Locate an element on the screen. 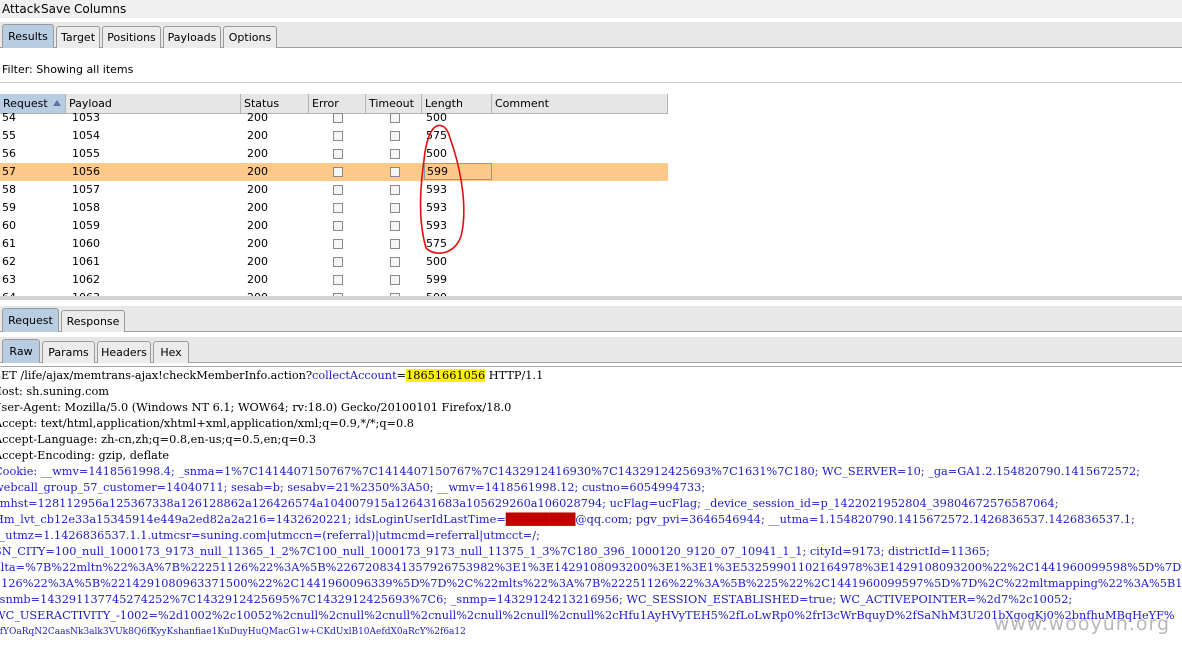 Image resolution: width=1182 pixels, height=652 pixels. table-row: 58 1057 200 593 is located at coordinates (334, 190).